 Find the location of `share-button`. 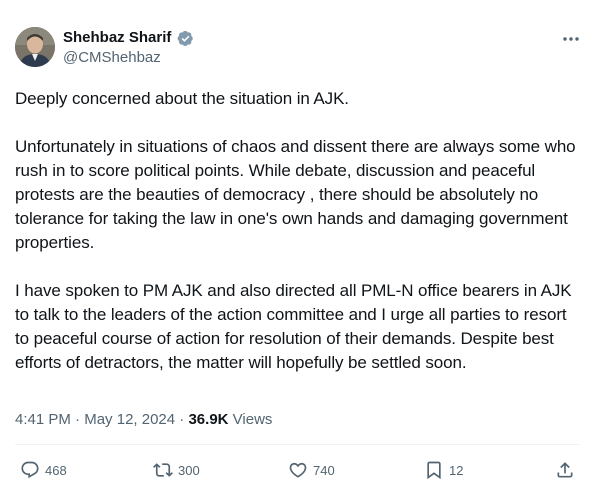

share-button is located at coordinates (565, 470).